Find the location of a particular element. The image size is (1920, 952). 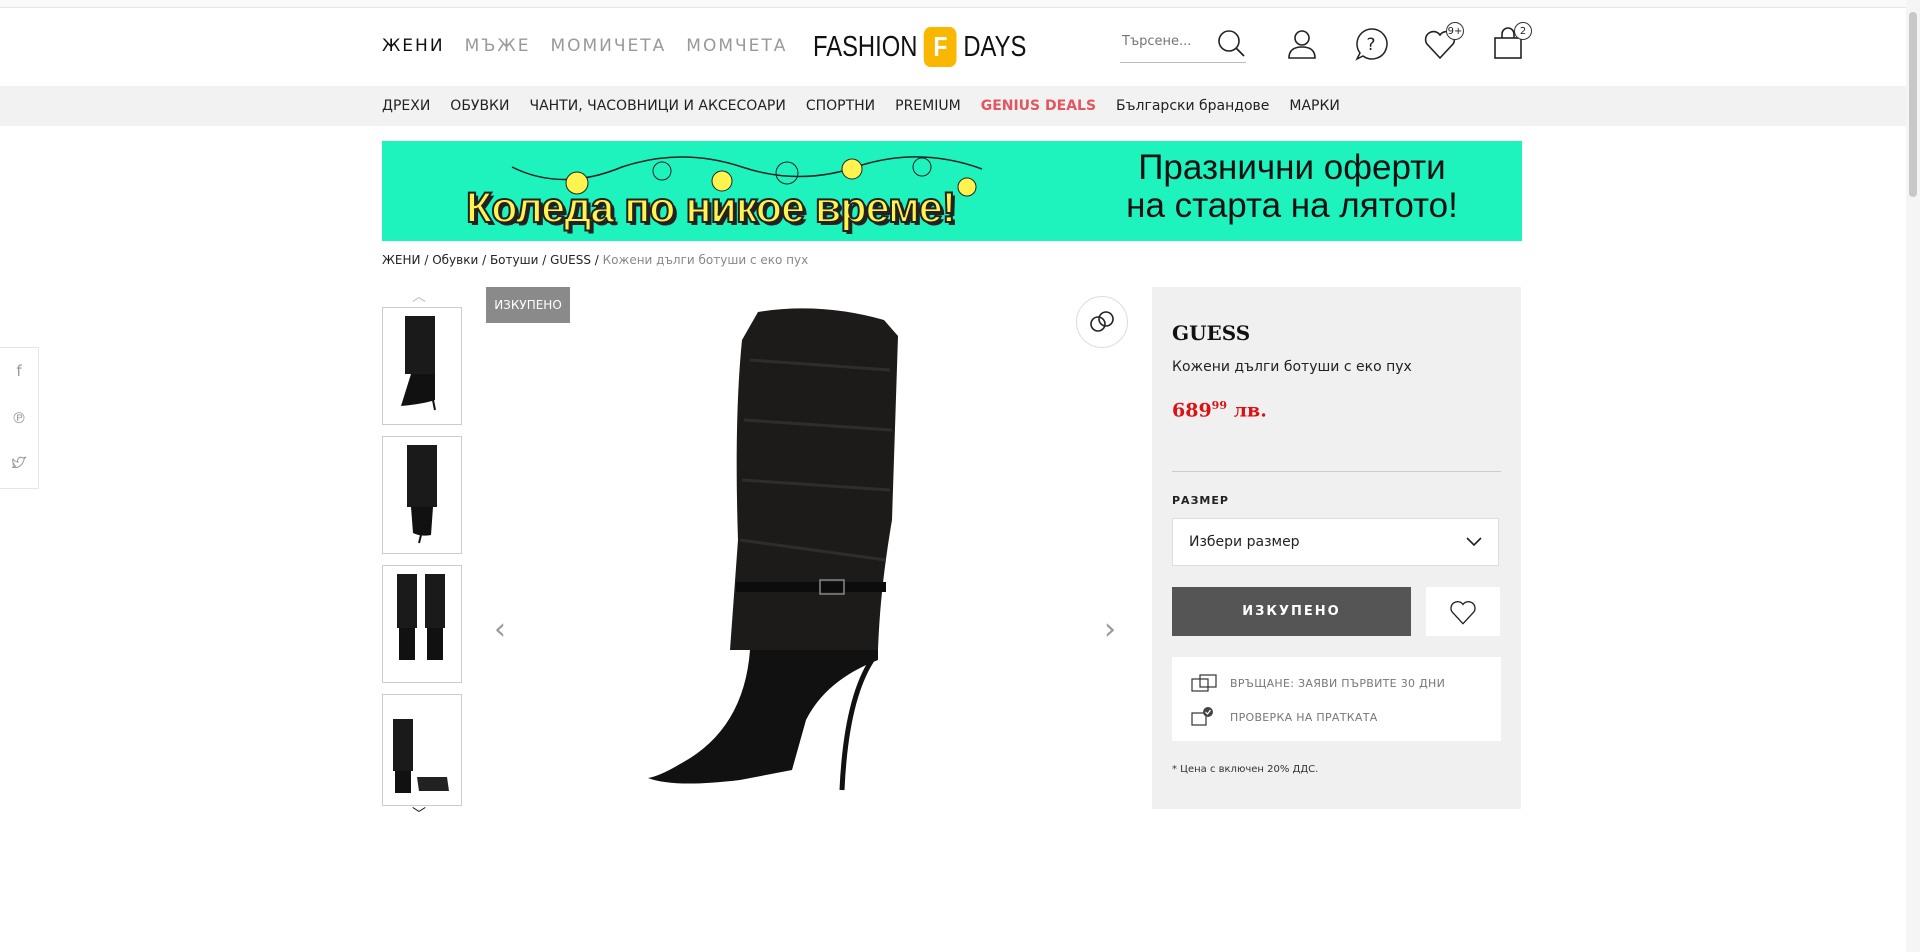

facebook-icon: f is located at coordinates (18, 371).